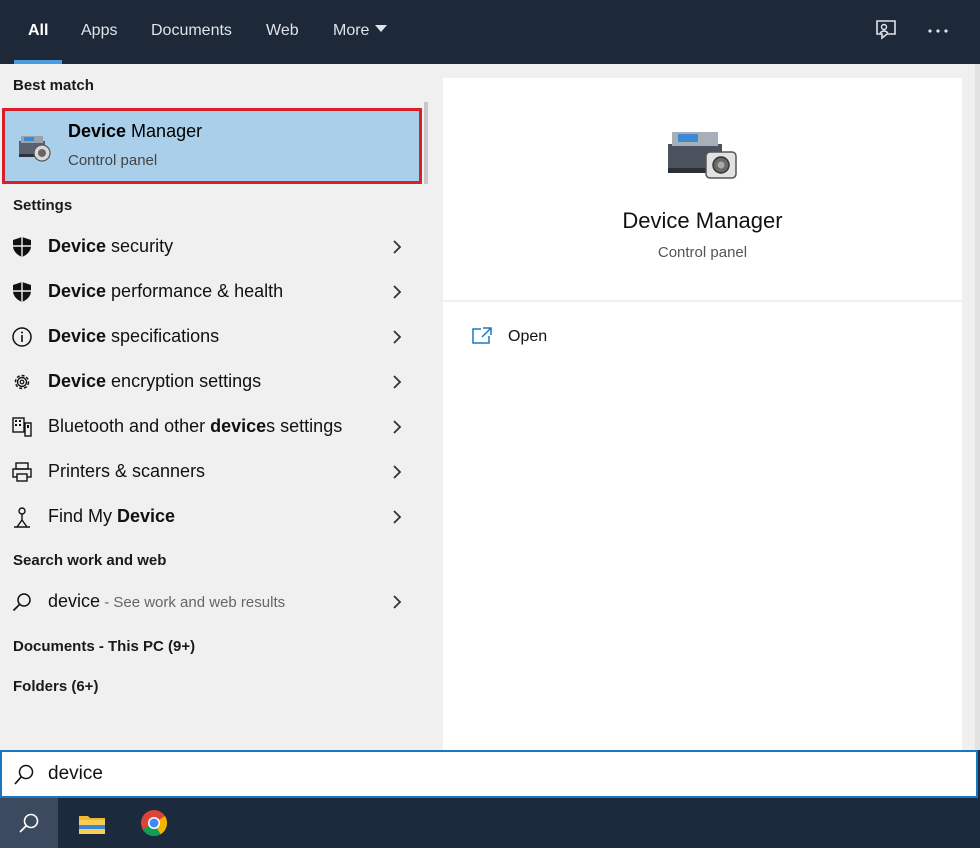 The height and width of the screenshot is (848, 980). I want to click on tab-documents: Documents, so click(191, 32).